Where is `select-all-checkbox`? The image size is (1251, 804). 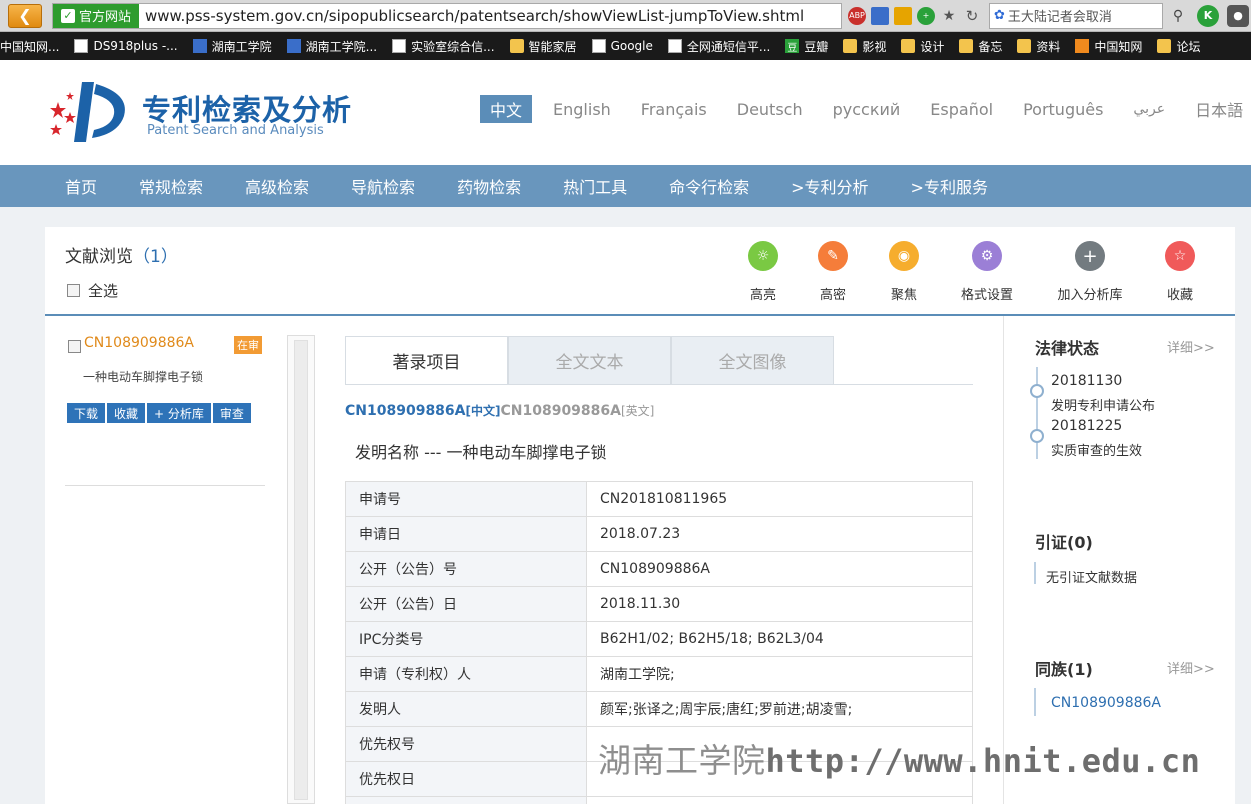
select-all-checkbox is located at coordinates (73, 290).